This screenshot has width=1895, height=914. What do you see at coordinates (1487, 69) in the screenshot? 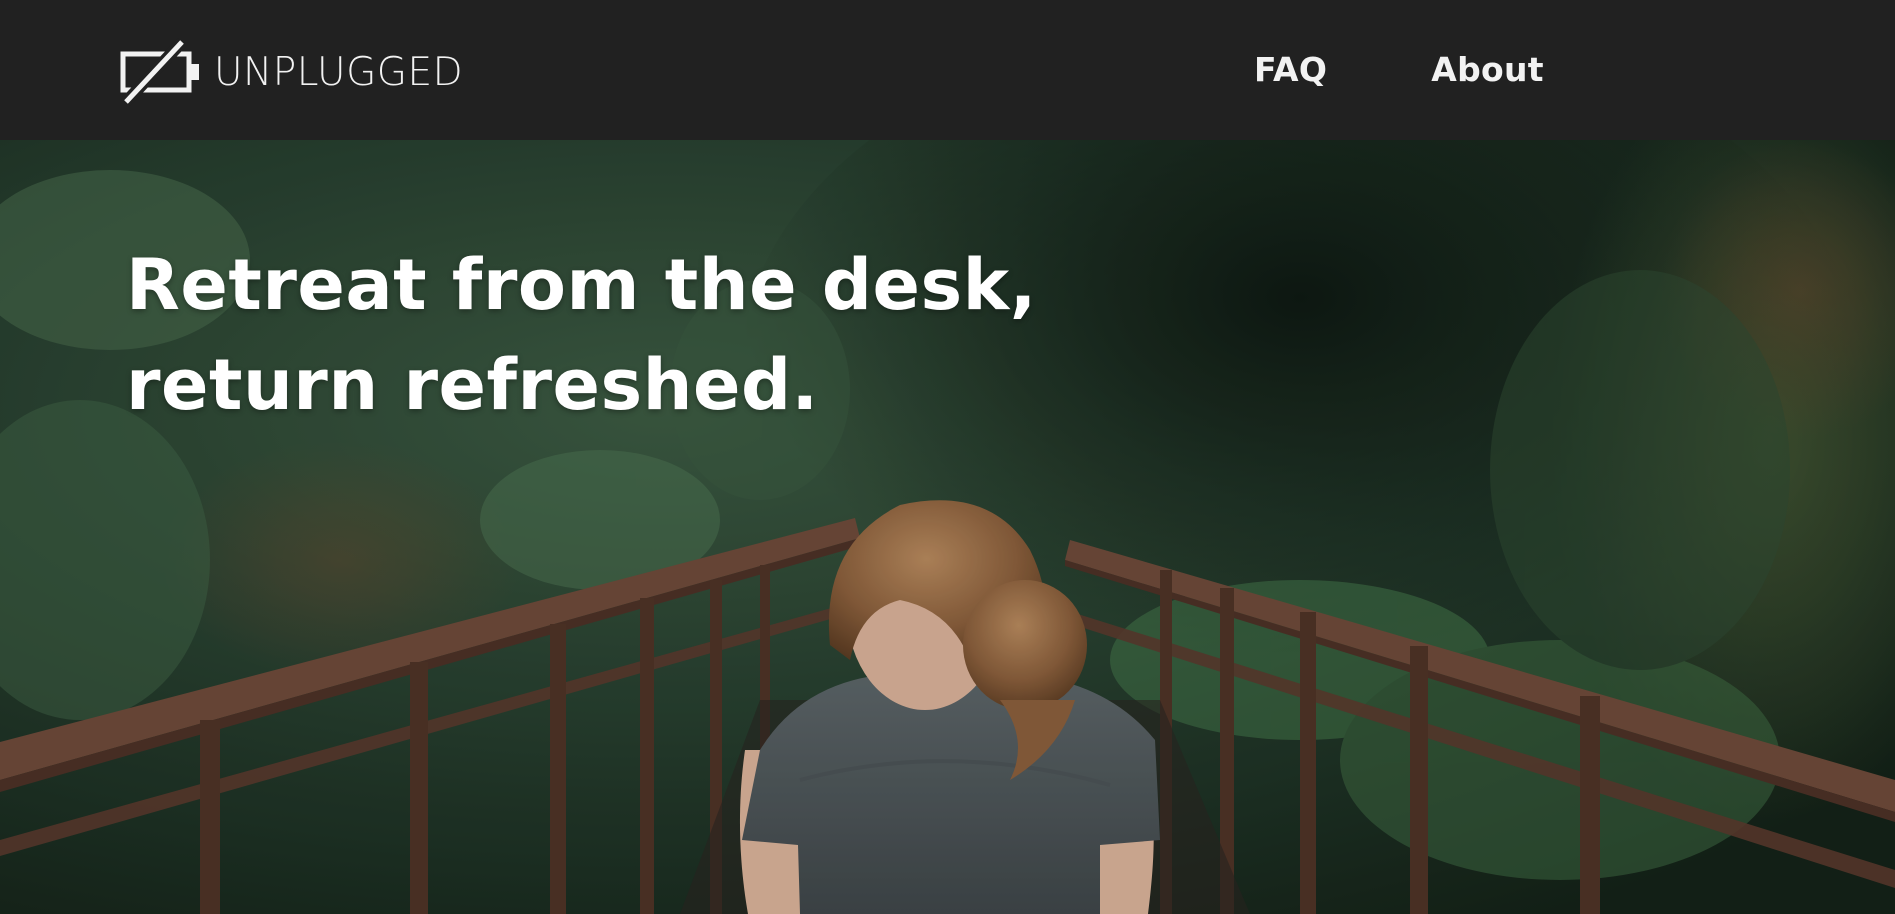
I see `nav-link-about: About` at bounding box center [1487, 69].